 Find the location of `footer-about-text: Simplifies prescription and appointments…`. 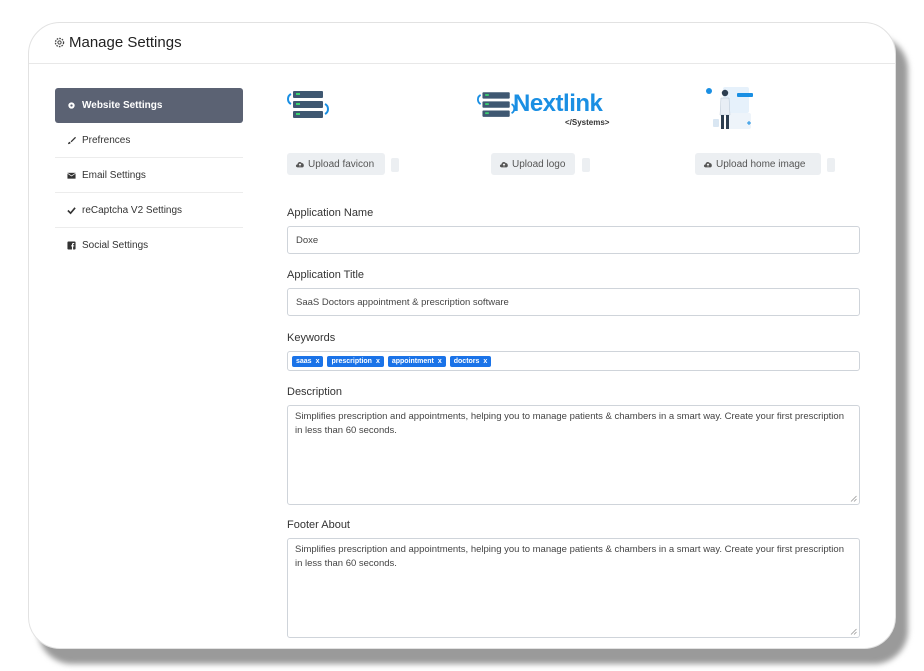

footer-about-text: Simplifies prescription and appointments… is located at coordinates (569, 556).